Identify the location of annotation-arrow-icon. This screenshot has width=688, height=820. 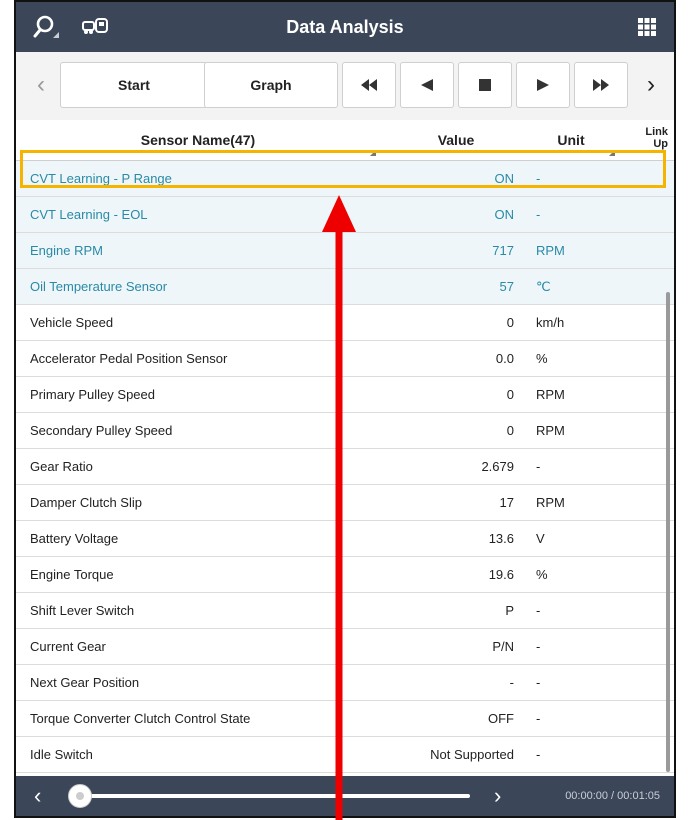
(339, 507).